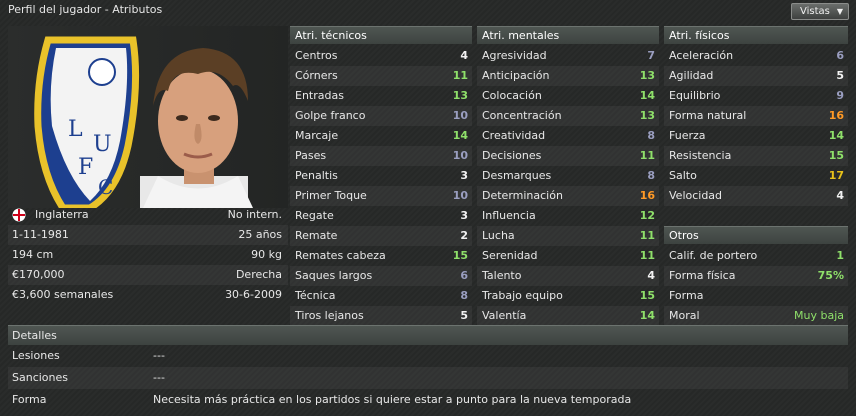  I want to click on attribute-name: Remates cabeza, so click(340, 255).